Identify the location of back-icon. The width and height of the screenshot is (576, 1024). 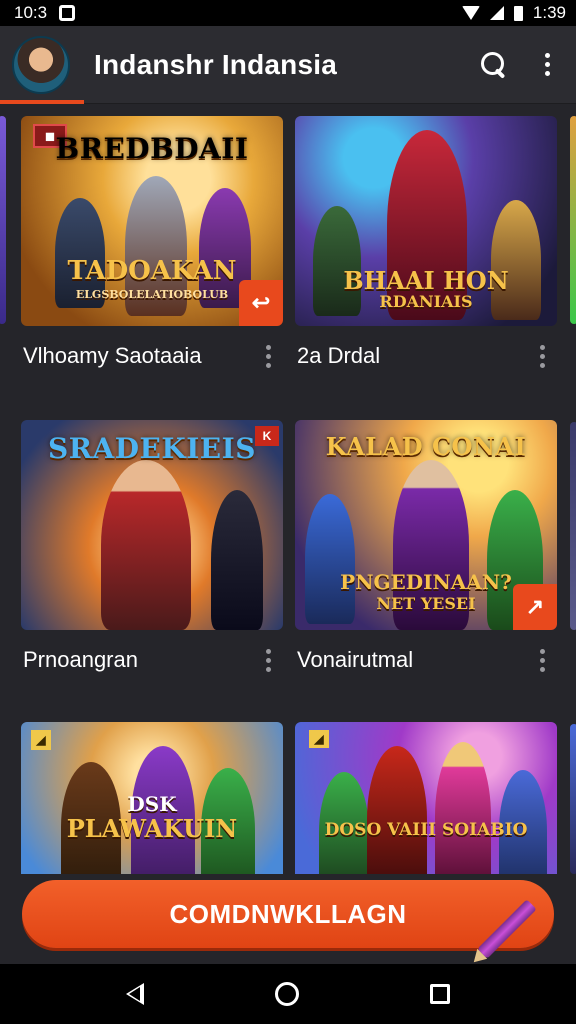
(134, 994).